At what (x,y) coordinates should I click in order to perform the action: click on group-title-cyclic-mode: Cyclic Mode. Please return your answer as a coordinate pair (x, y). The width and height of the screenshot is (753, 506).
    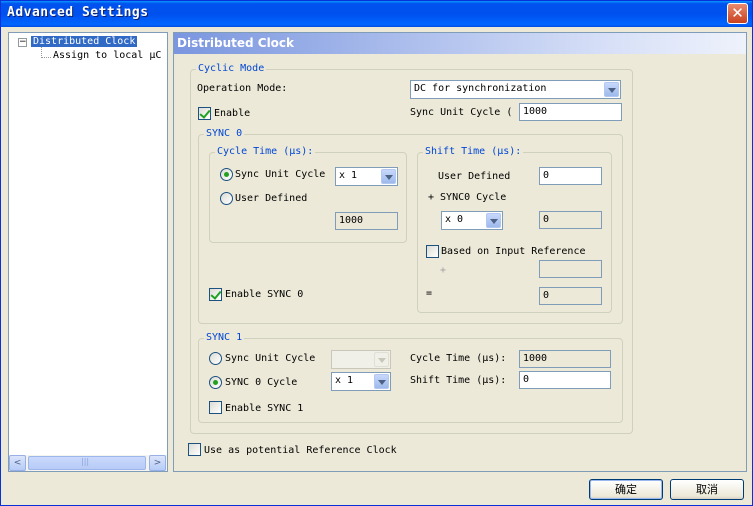
    Looking at the image, I should click on (231, 68).